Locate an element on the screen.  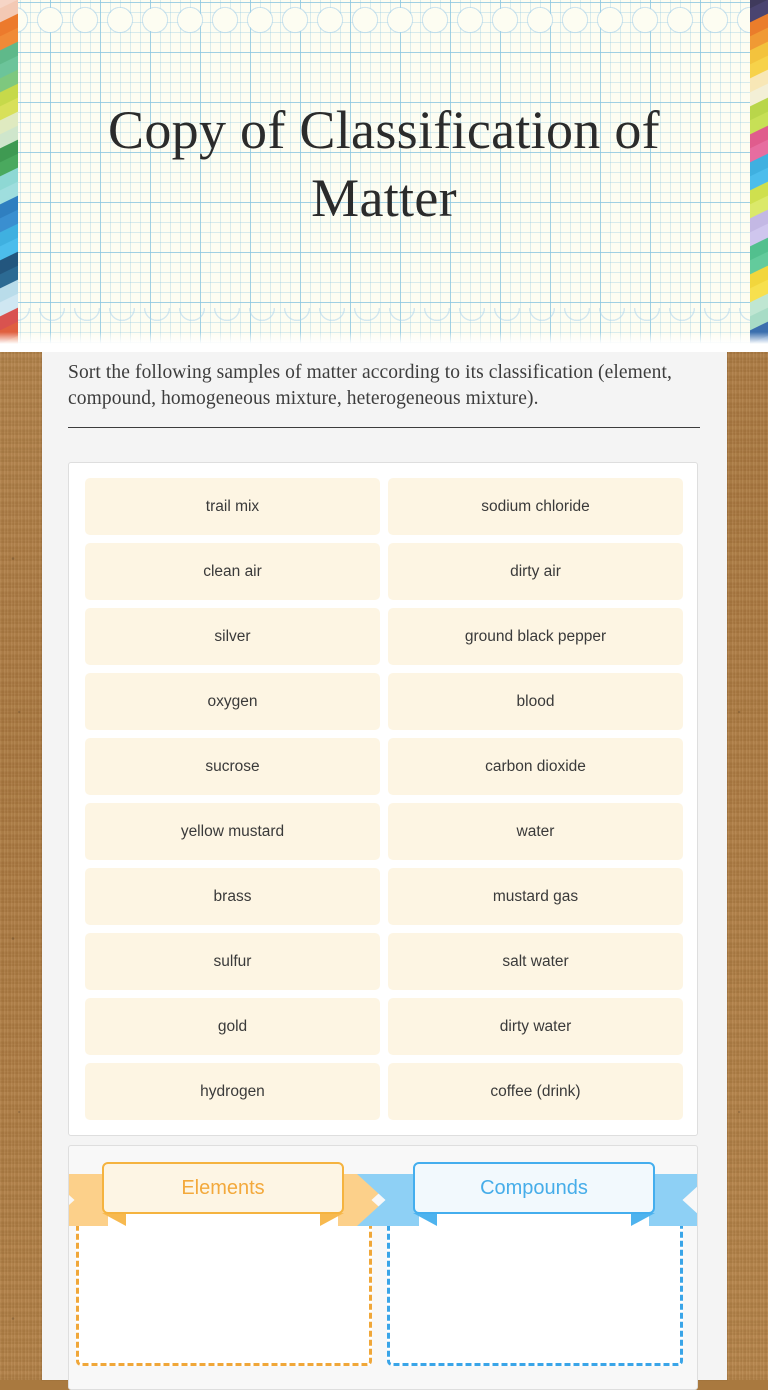
sample-tile: carbon dioxide is located at coordinates (535, 766).